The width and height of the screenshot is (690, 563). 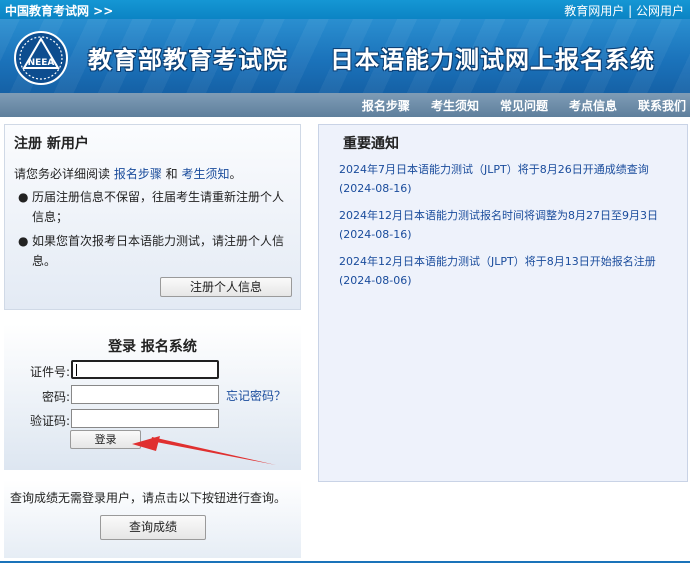 What do you see at coordinates (49, 421) in the screenshot?
I see `captcha-label: 验证码:` at bounding box center [49, 421].